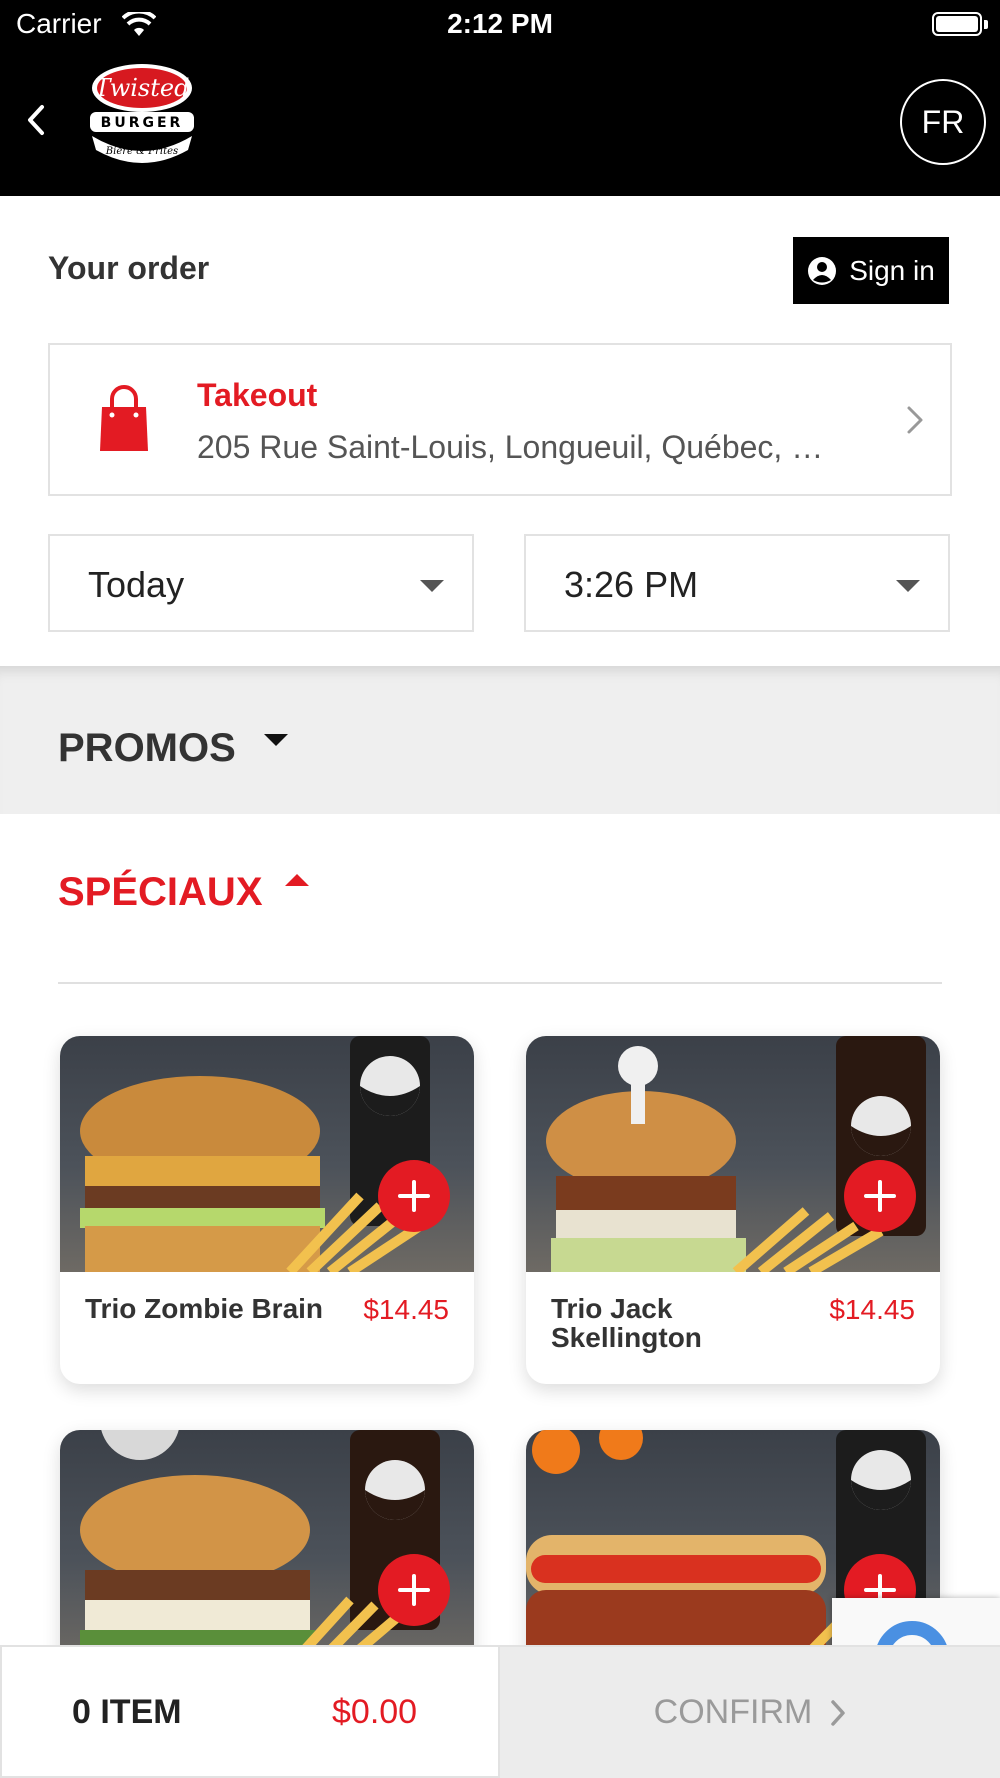 The height and width of the screenshot is (1778, 1000). What do you see at coordinates (500, 983) in the screenshot?
I see `section-divider` at bounding box center [500, 983].